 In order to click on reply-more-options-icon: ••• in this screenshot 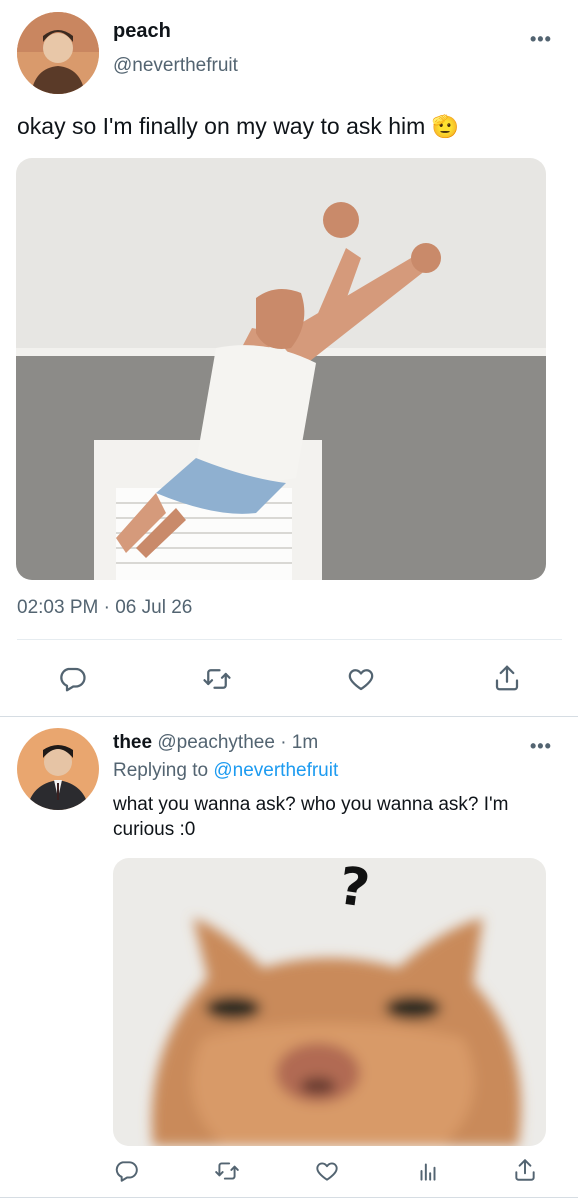, I will do `click(541, 746)`.